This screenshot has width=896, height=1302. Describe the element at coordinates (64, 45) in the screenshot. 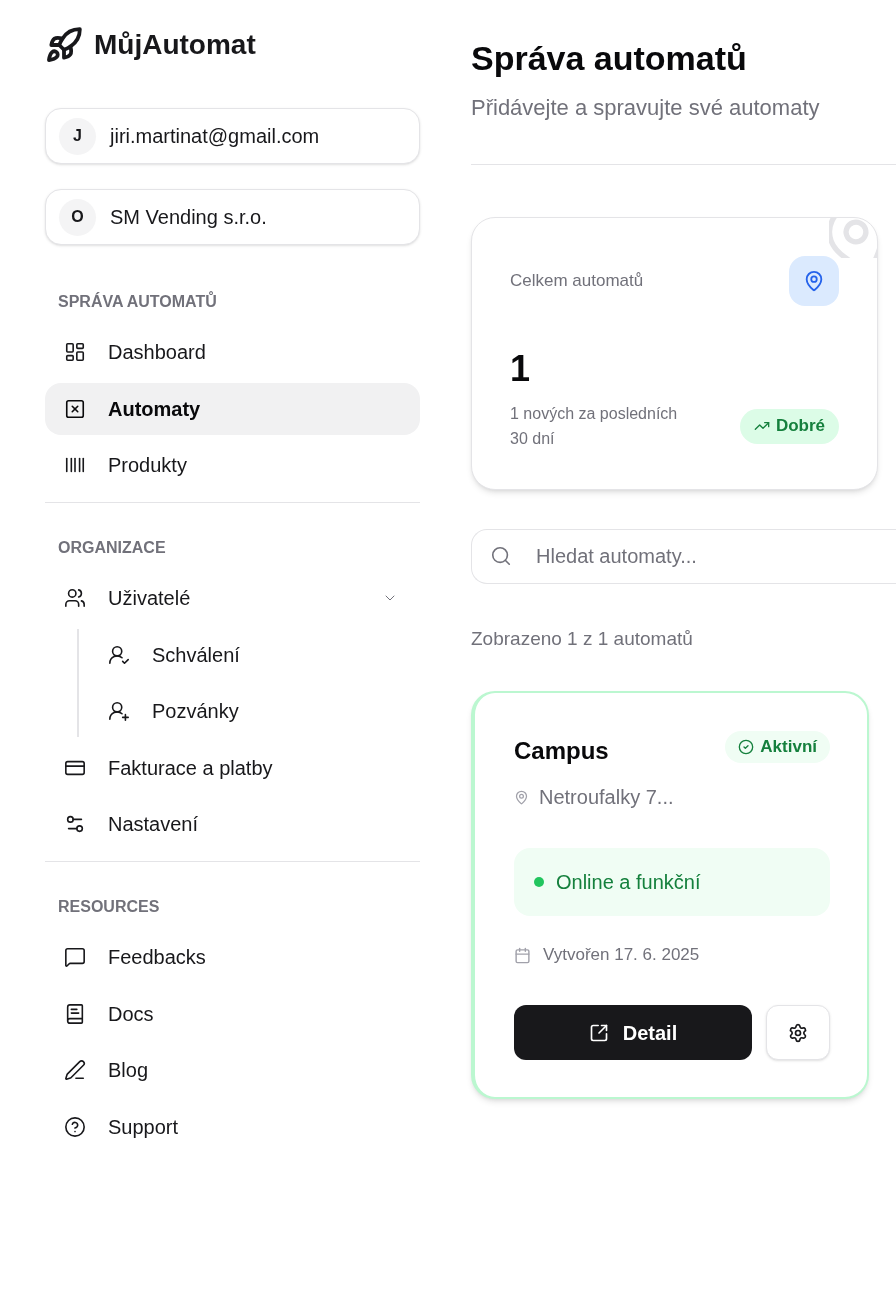

I see `rocket-icon` at that location.